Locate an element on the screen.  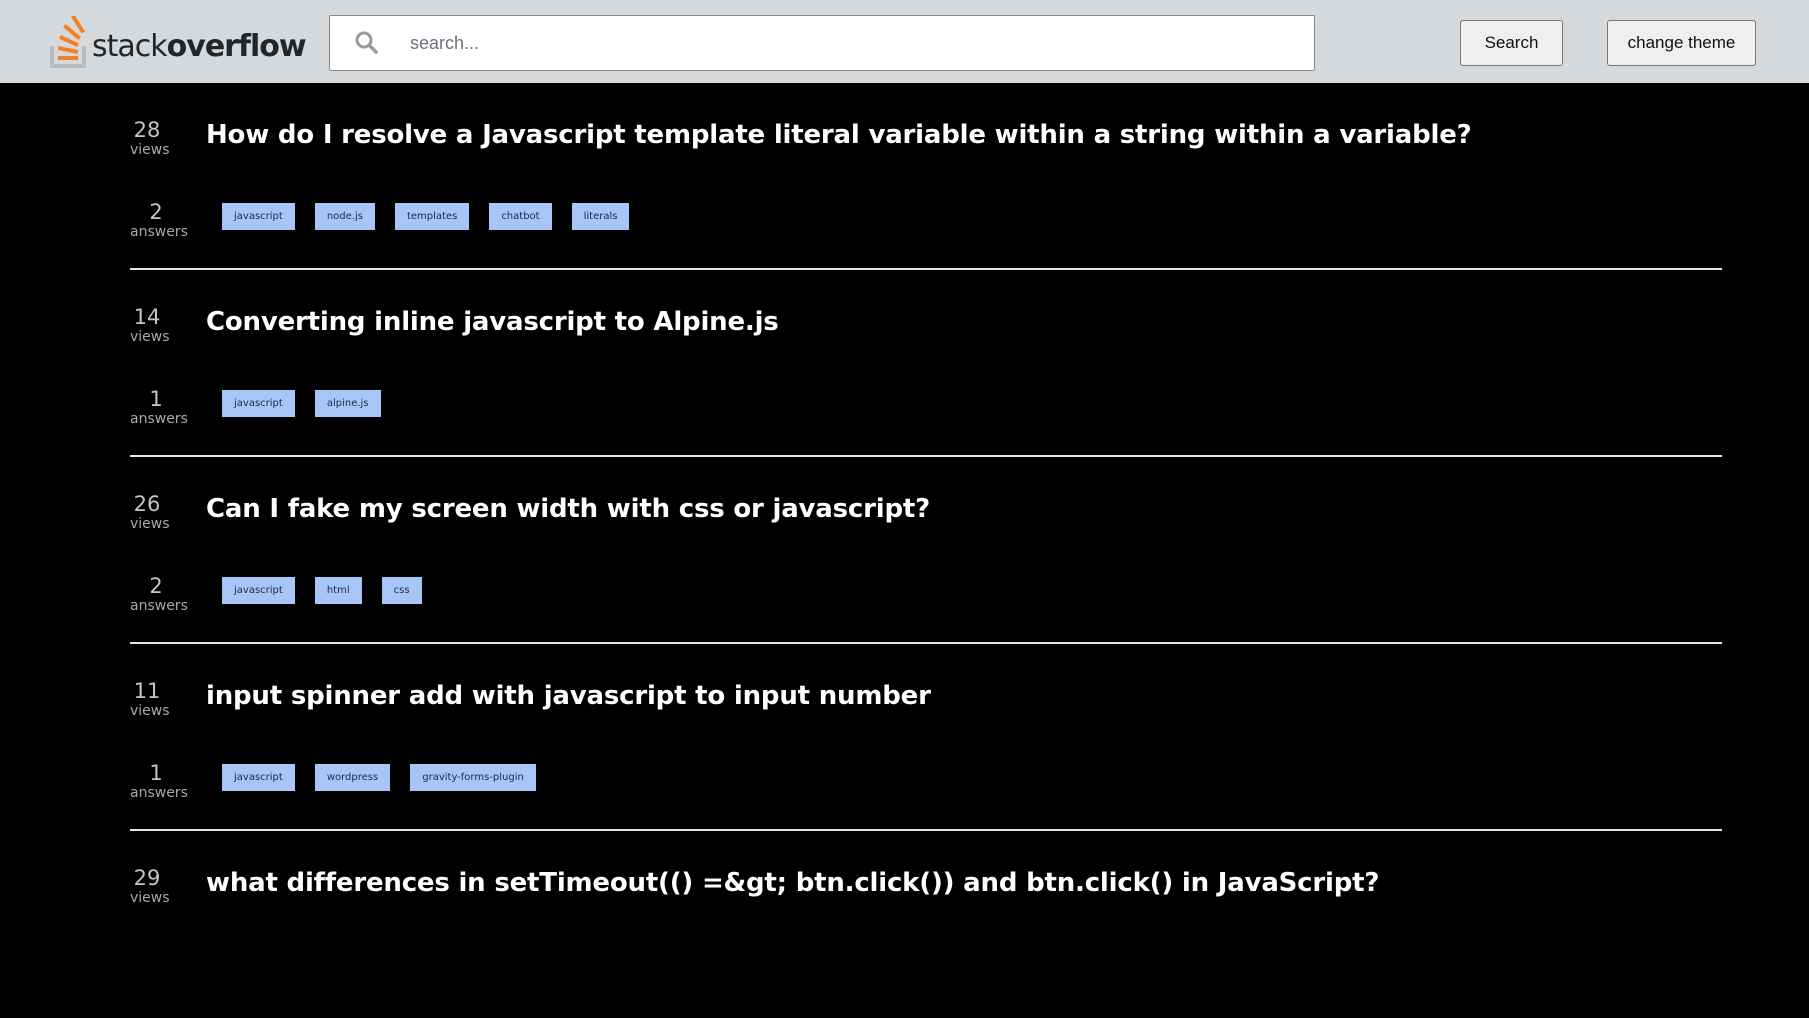
tag: chatbot is located at coordinates (520, 216).